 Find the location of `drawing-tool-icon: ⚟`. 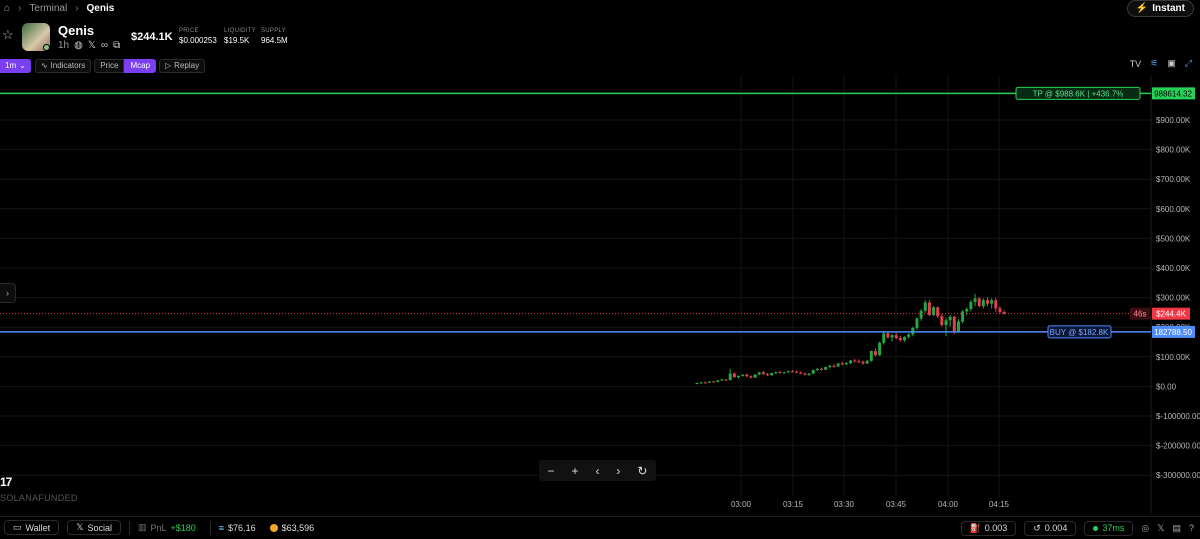

drawing-tool-icon: ⚟ is located at coordinates (1154, 63).